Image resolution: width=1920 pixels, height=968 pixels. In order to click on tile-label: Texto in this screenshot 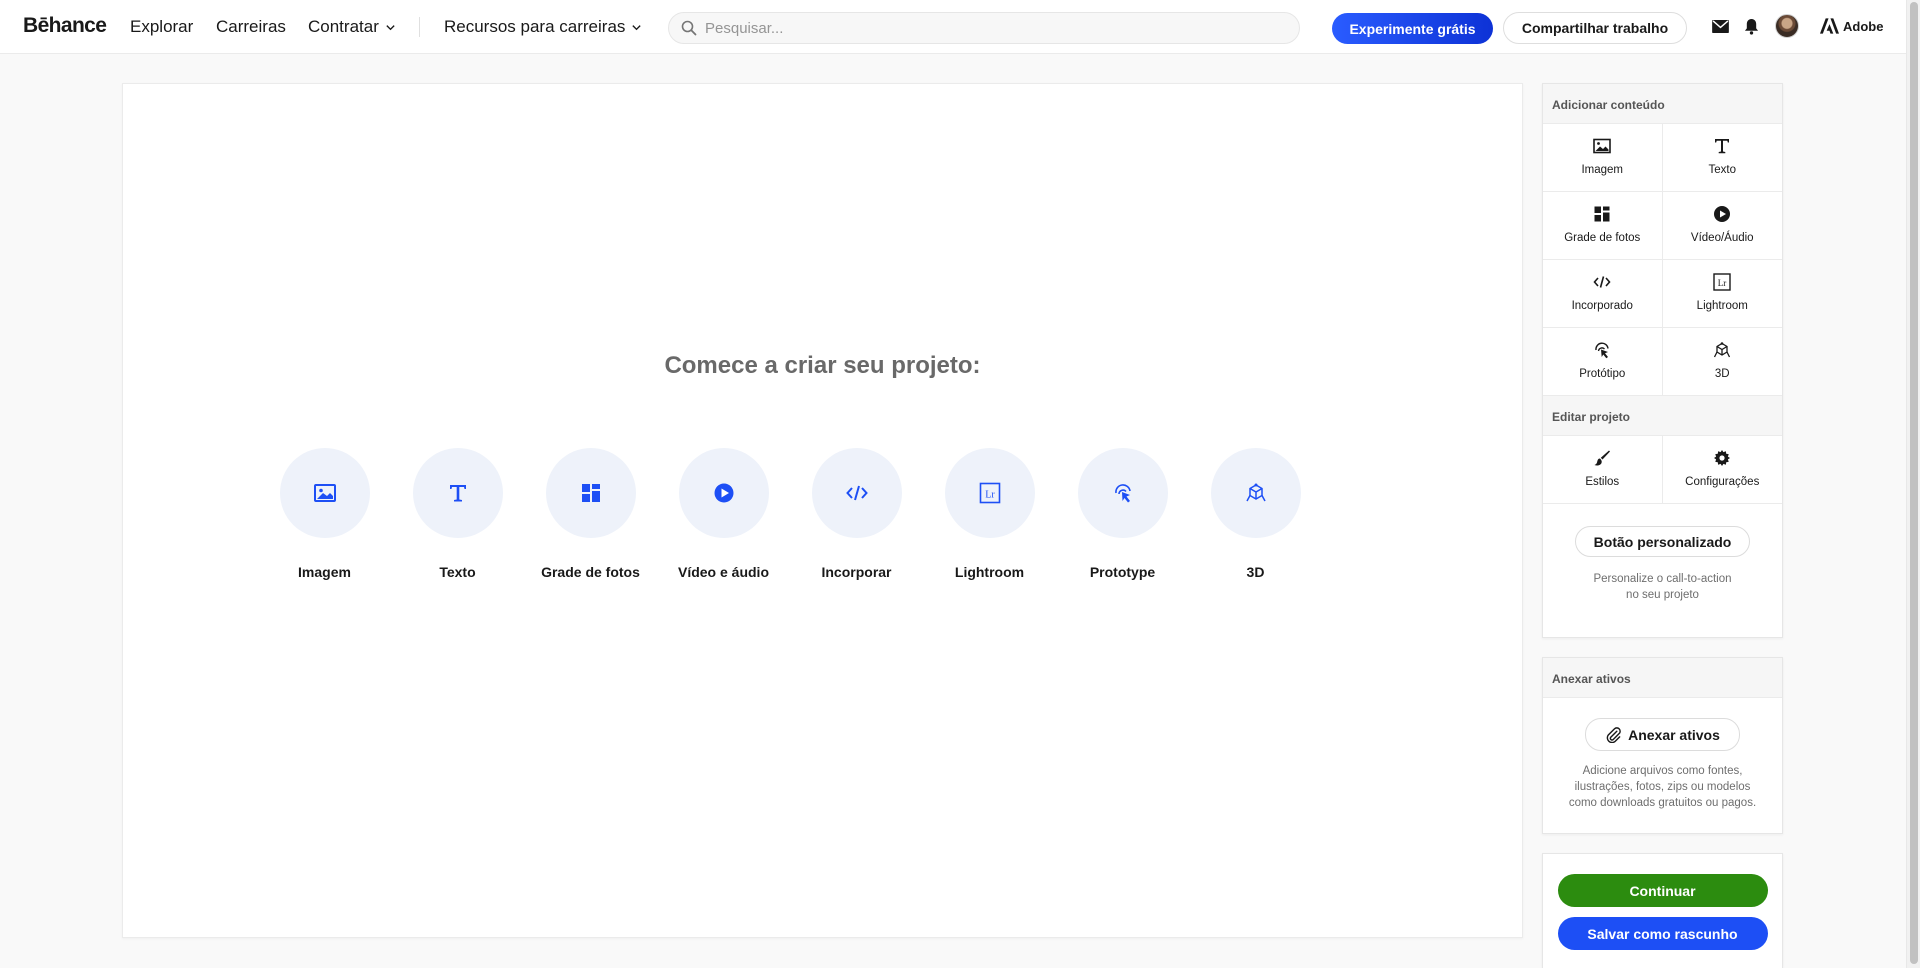, I will do `click(1722, 170)`.